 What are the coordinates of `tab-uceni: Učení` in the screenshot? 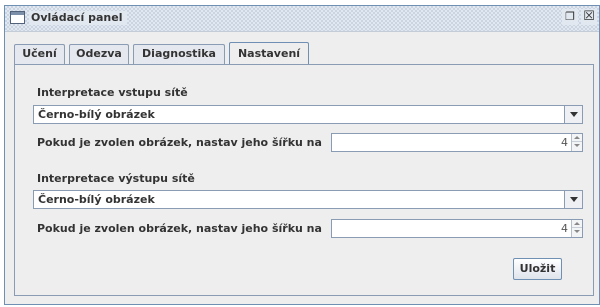 It's located at (39, 54).